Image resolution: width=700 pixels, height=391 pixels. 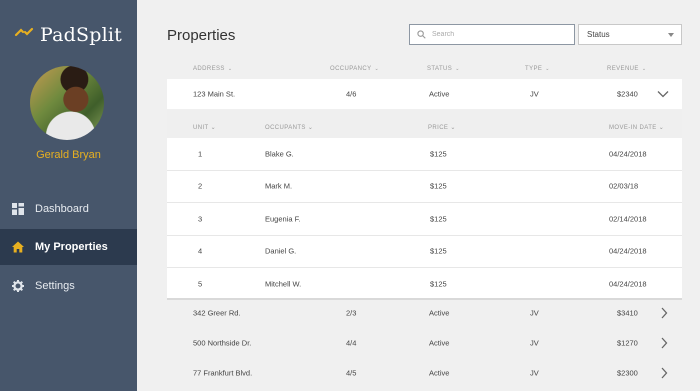 I want to click on cell-revenue: $2300, so click(x=627, y=373).